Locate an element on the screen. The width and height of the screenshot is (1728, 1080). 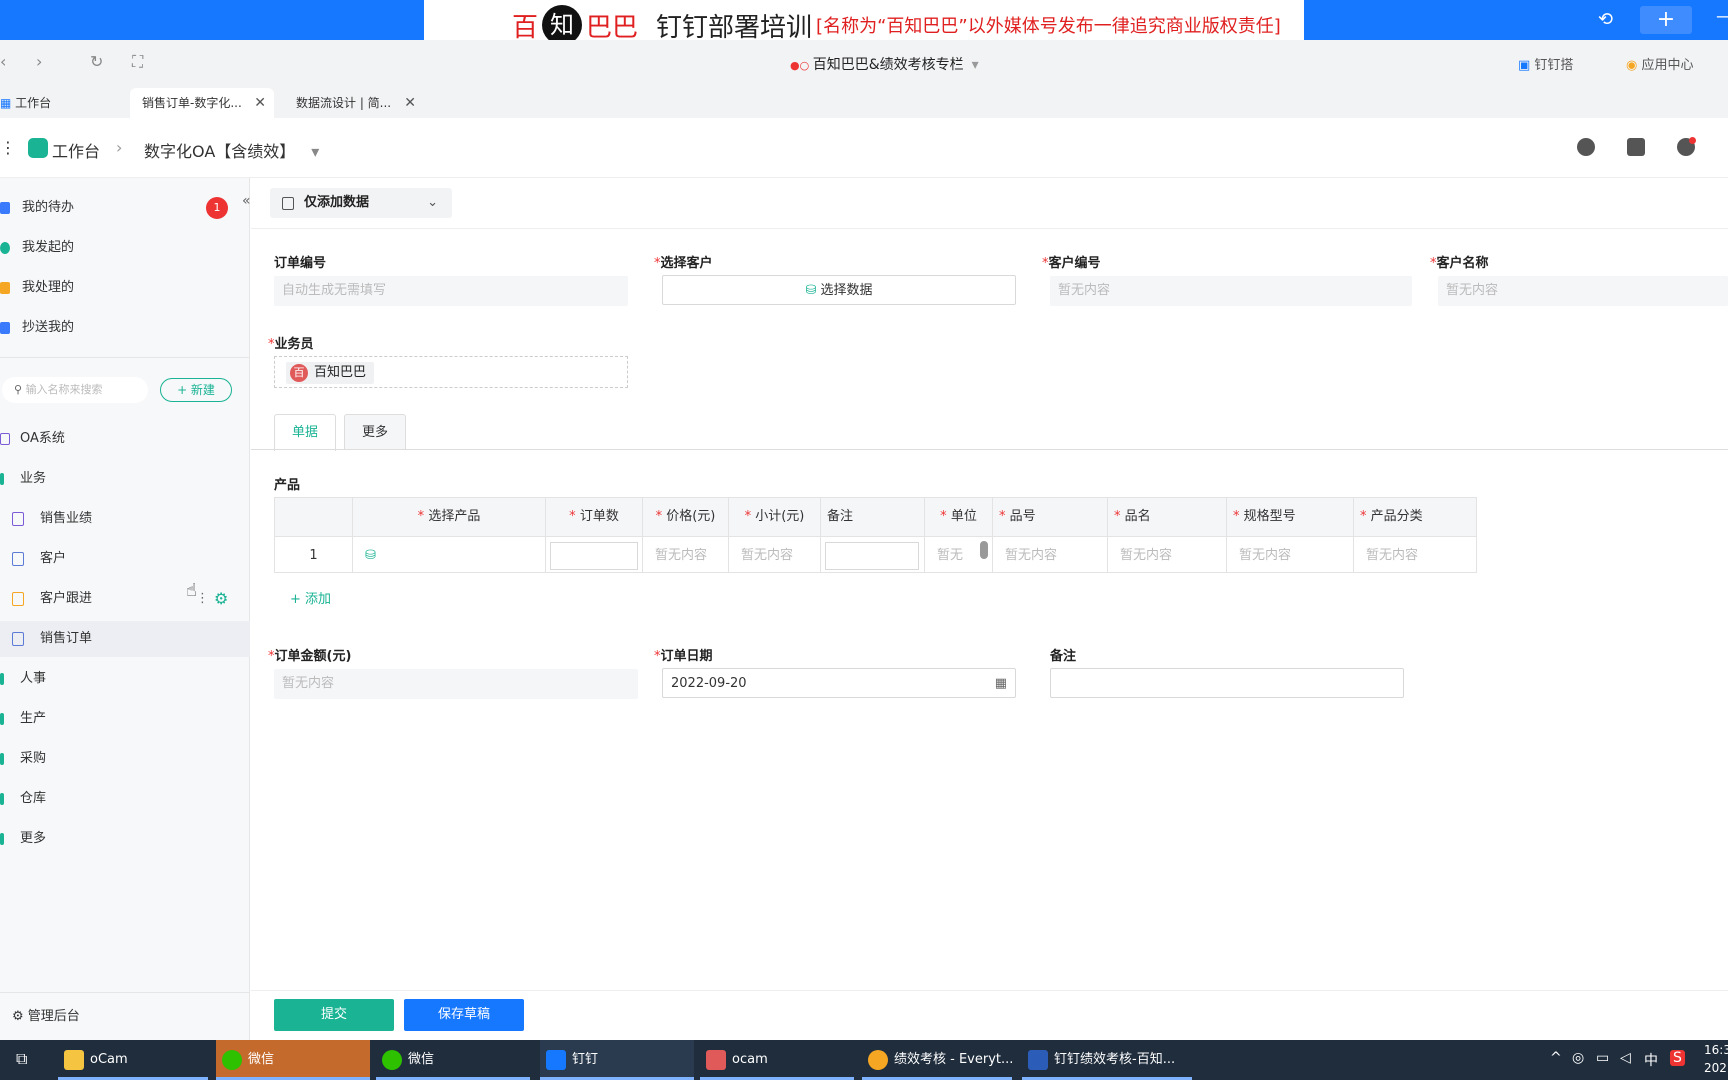
todo-badge: 1 is located at coordinates (217, 208).